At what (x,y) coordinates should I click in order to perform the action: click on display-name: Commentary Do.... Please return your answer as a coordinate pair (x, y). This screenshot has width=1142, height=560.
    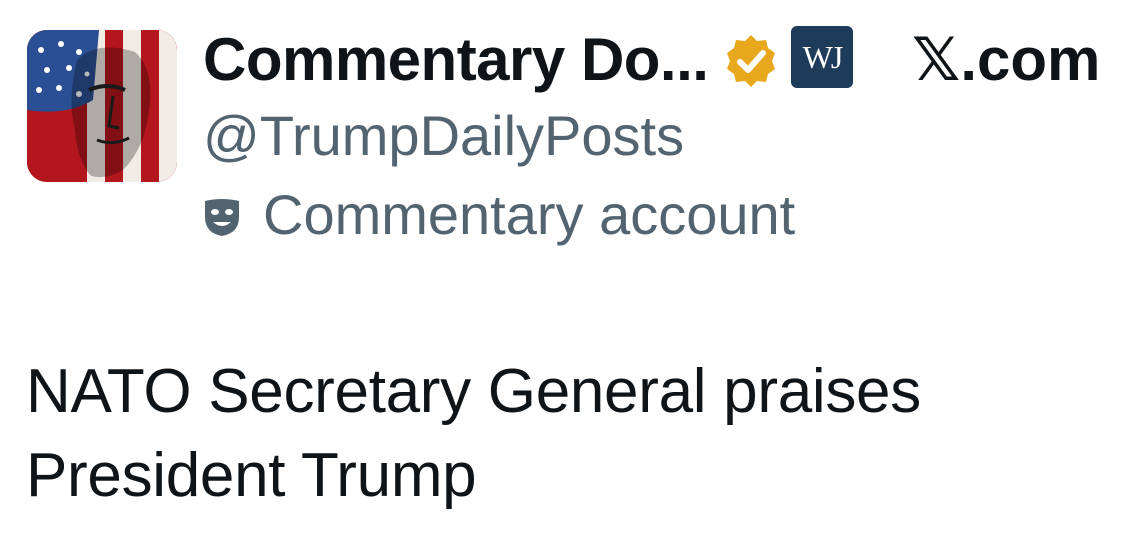
    Looking at the image, I should click on (456, 60).